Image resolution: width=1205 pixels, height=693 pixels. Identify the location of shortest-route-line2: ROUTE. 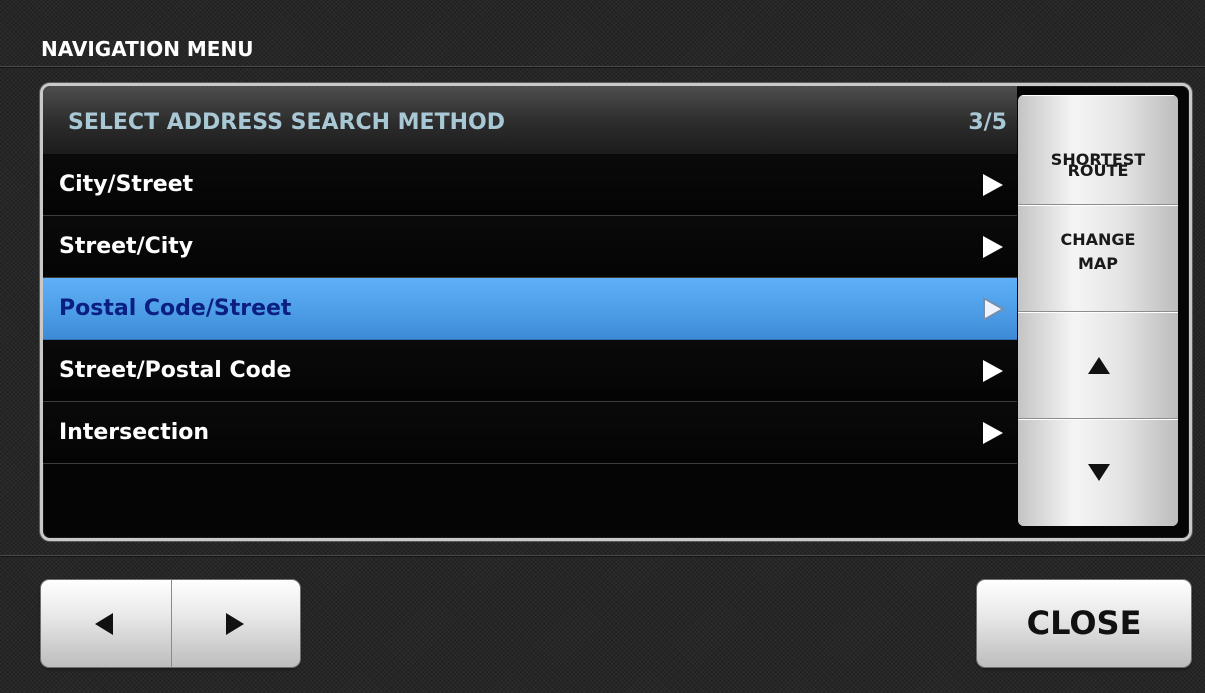
(1098, 170).